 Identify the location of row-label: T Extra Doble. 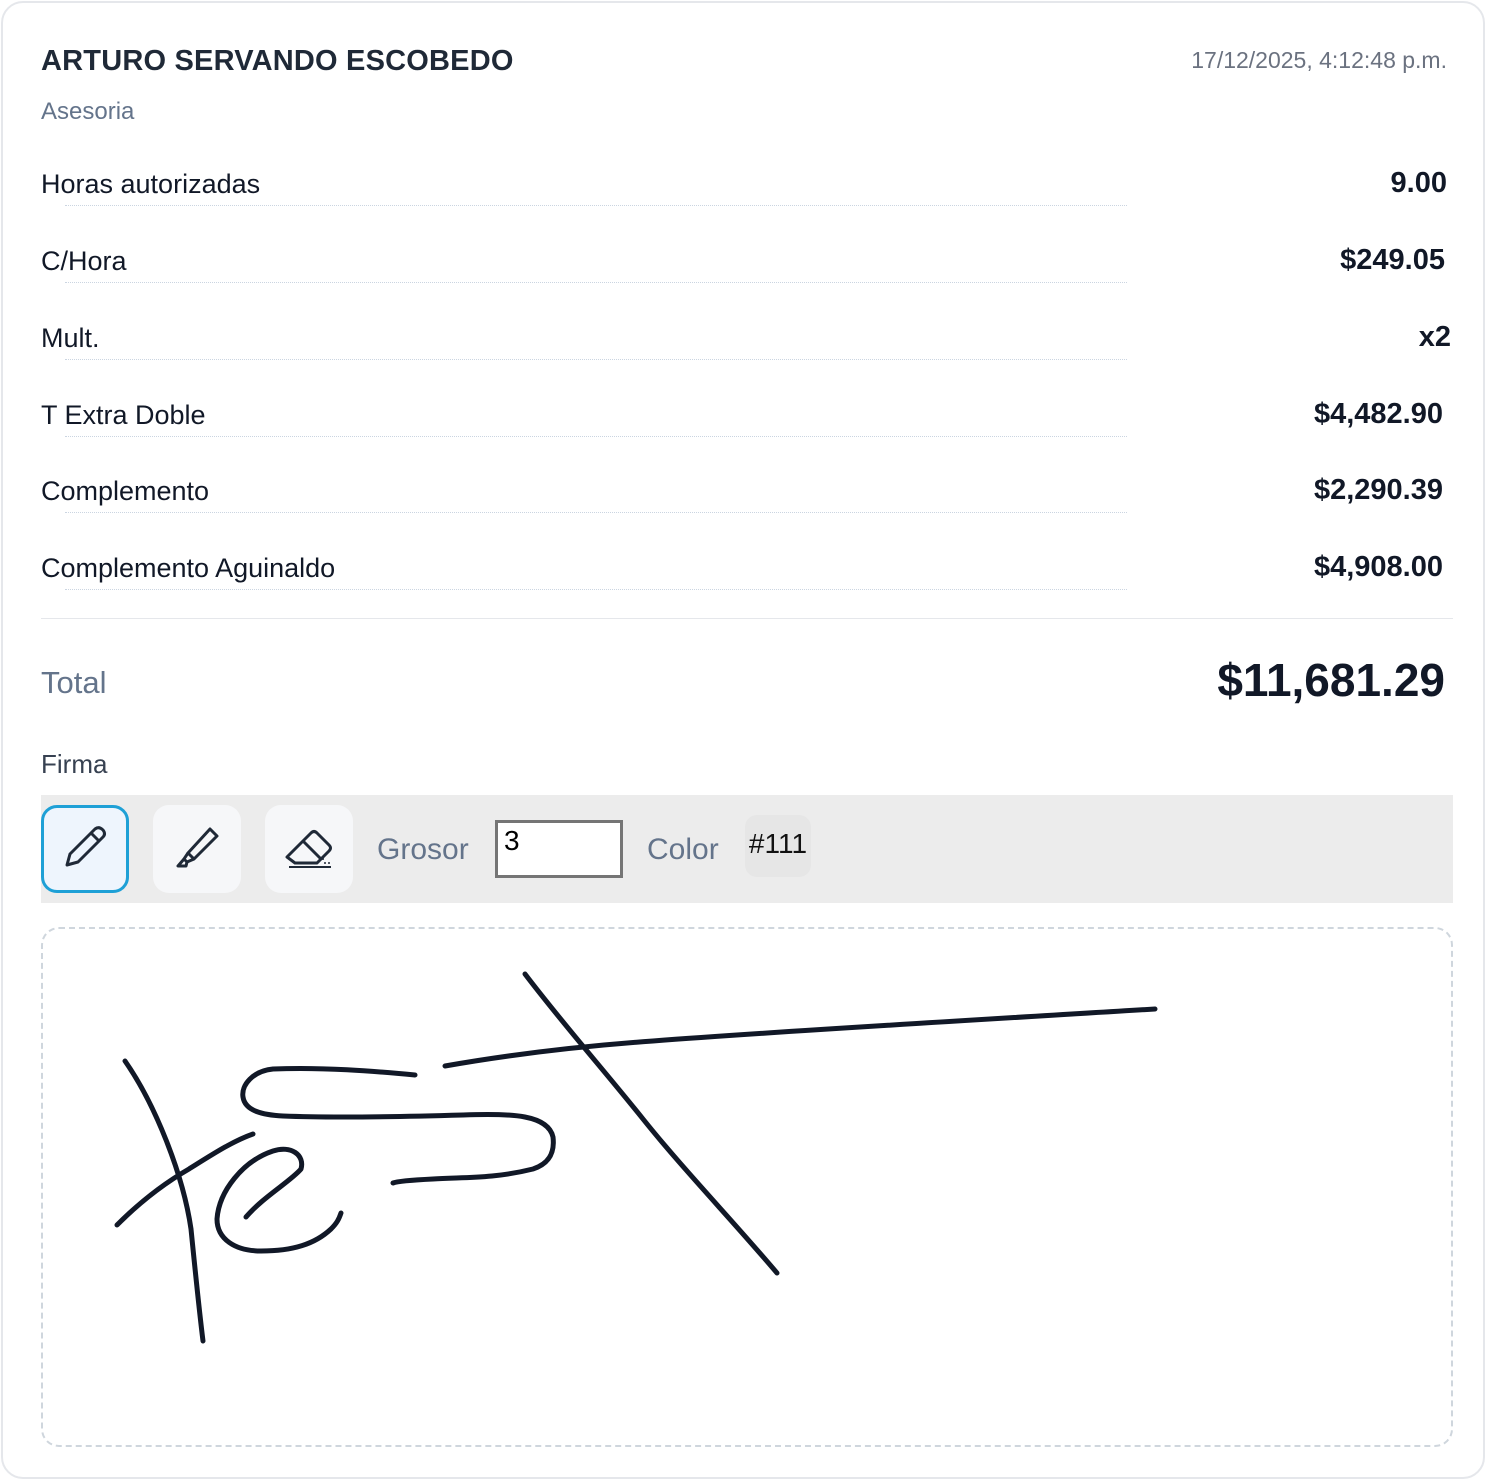
(123, 415).